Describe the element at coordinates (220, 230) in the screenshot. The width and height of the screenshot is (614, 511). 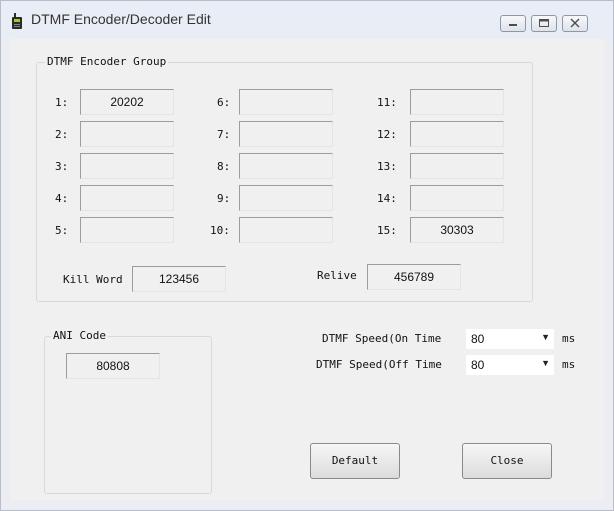
I see `encoder-label-10: 10:` at that location.